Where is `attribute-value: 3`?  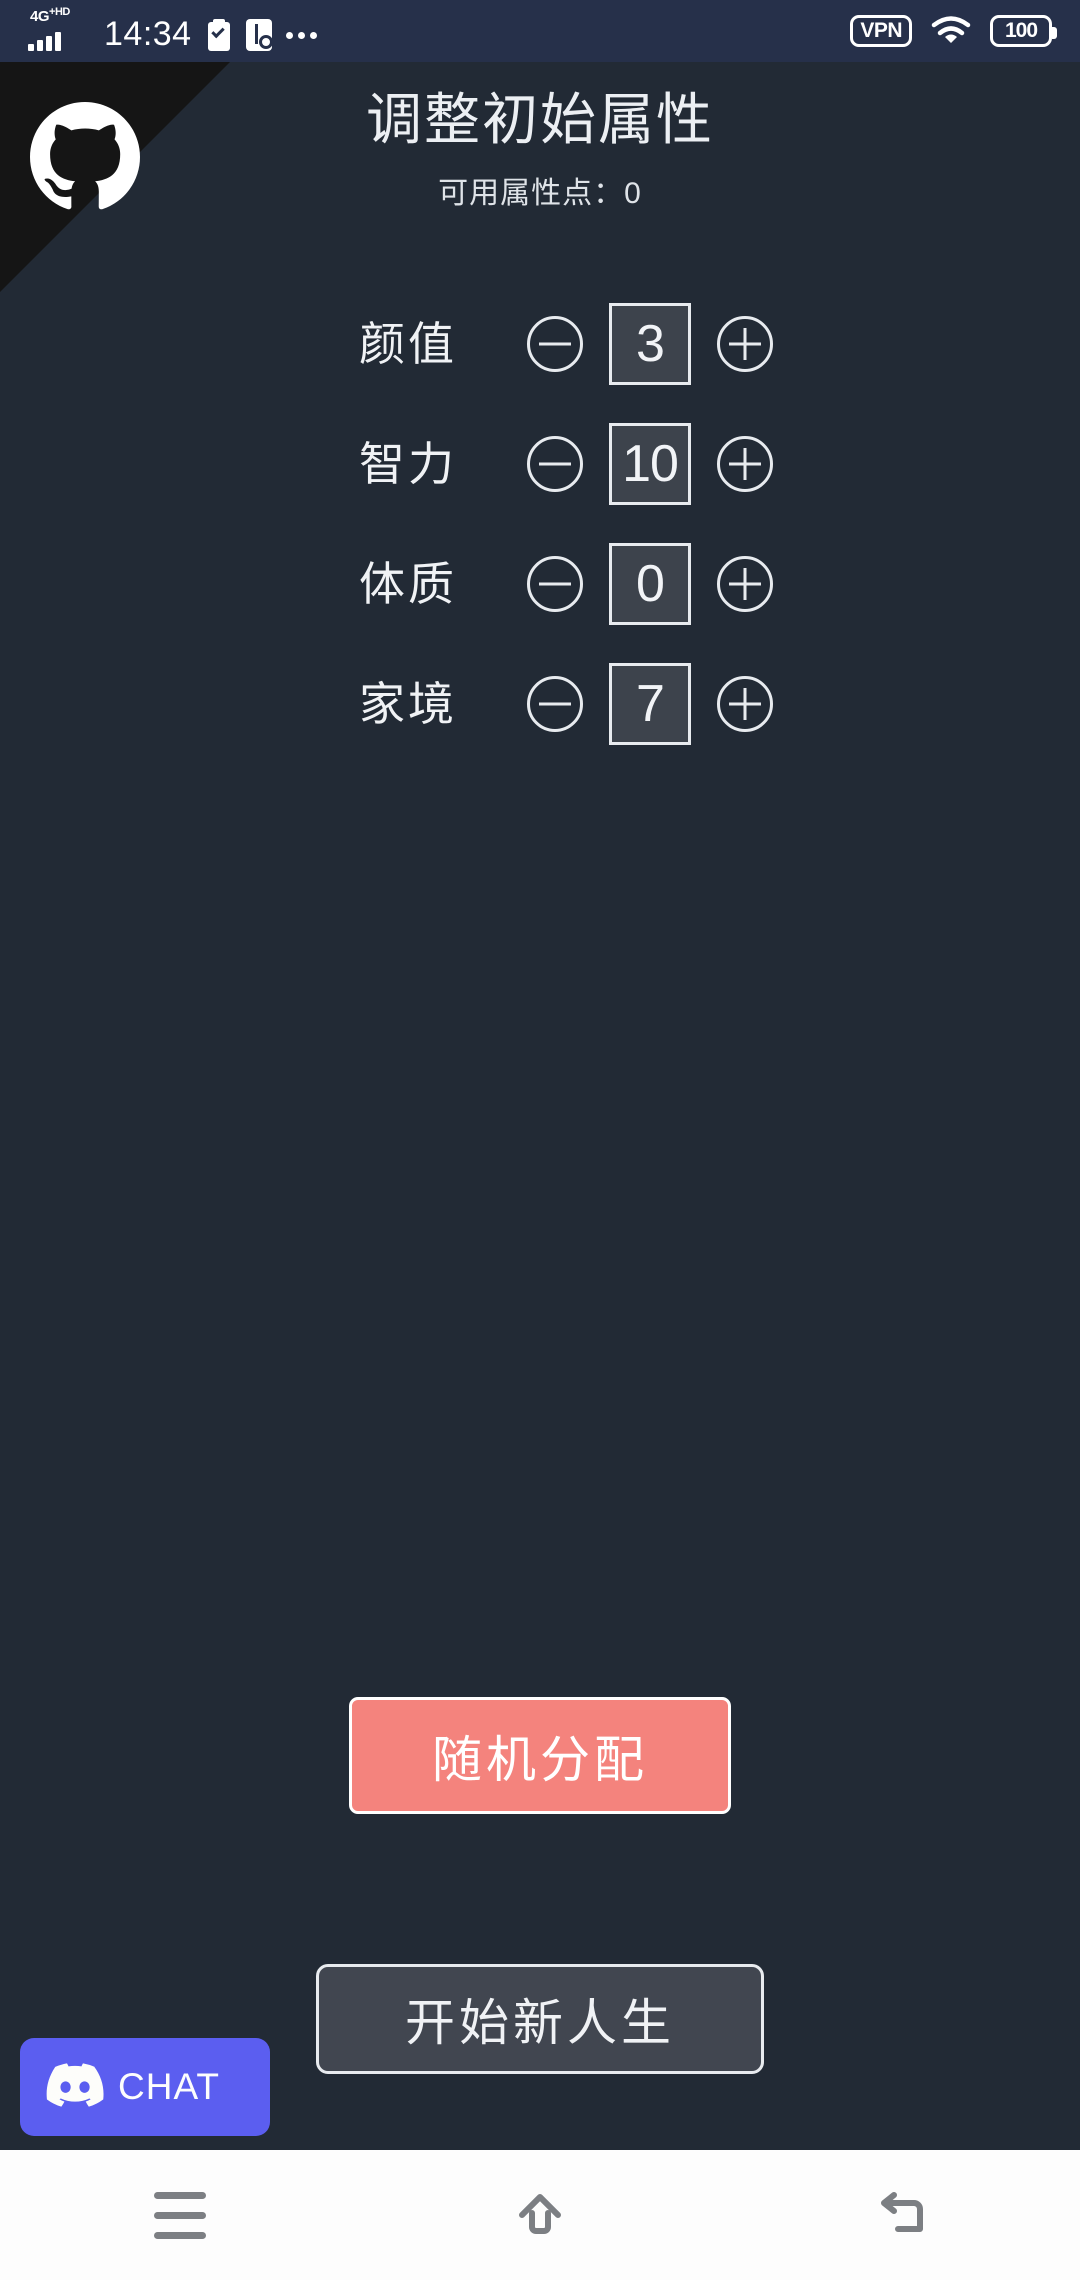 attribute-value: 3 is located at coordinates (650, 344).